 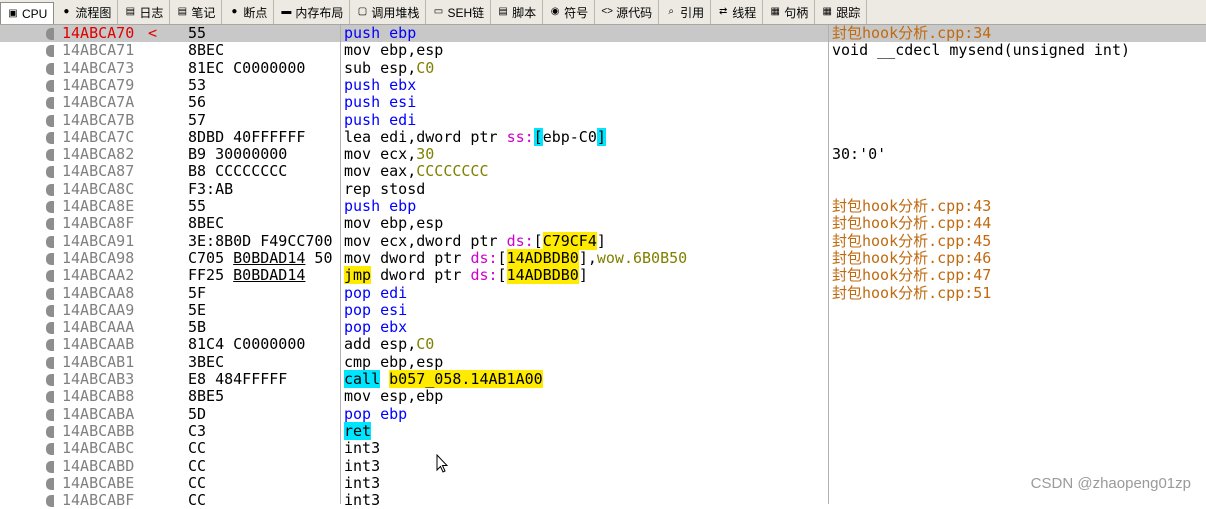 What do you see at coordinates (603, 396) in the screenshot?
I see `disassembly-row: 14ABCAB8 8BE5 mov esp,ebp` at bounding box center [603, 396].